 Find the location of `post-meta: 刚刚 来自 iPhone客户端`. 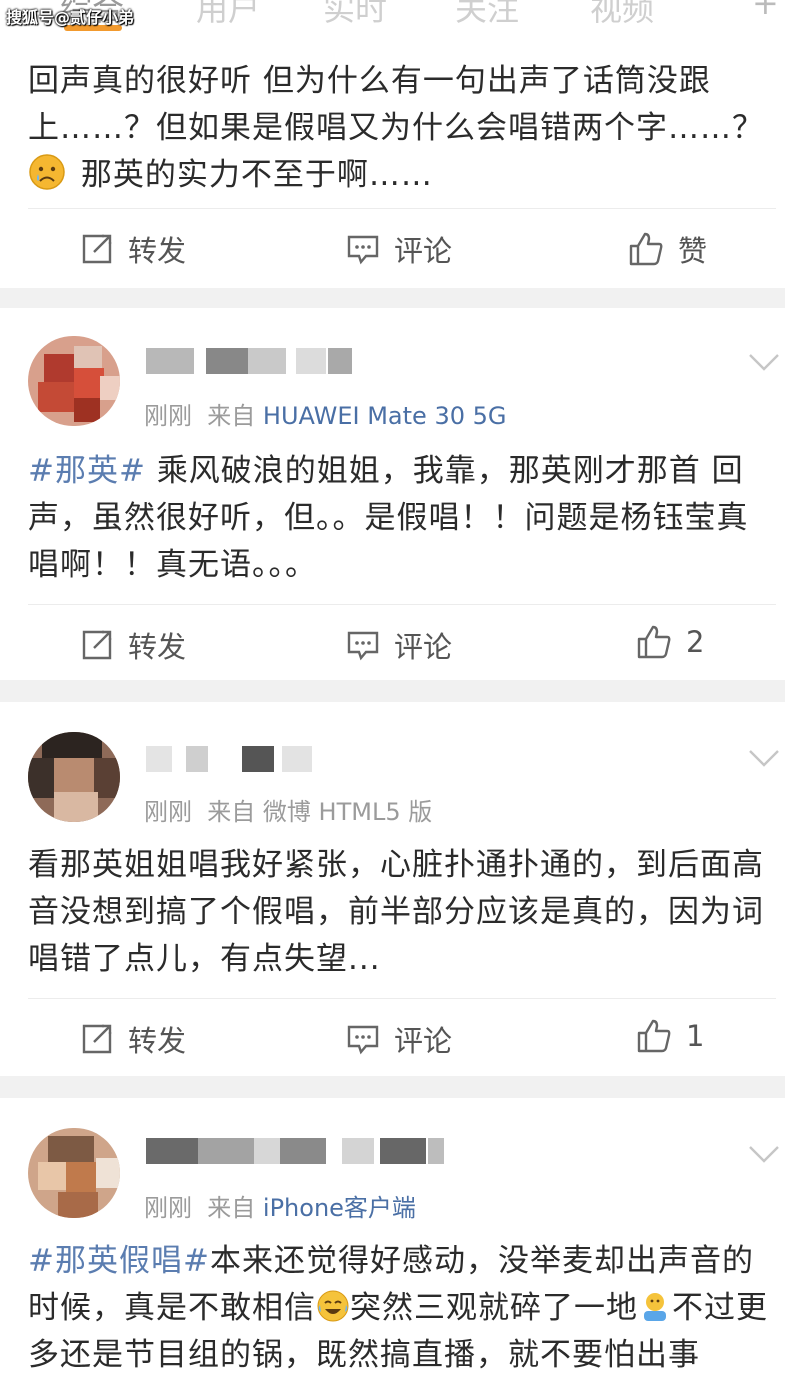

post-meta: 刚刚 来自 iPhone客户端 is located at coordinates (280, 1205).